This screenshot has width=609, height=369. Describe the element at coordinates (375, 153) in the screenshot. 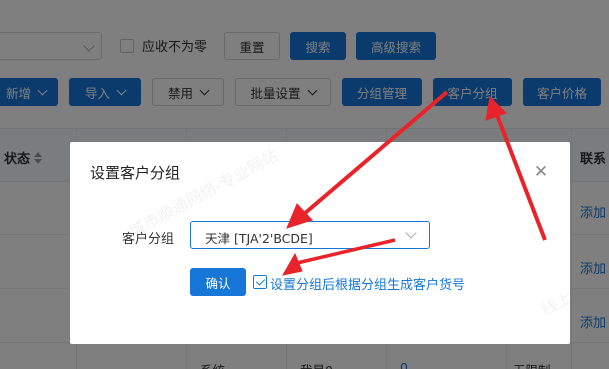

I see `arrow-to-select` at that location.